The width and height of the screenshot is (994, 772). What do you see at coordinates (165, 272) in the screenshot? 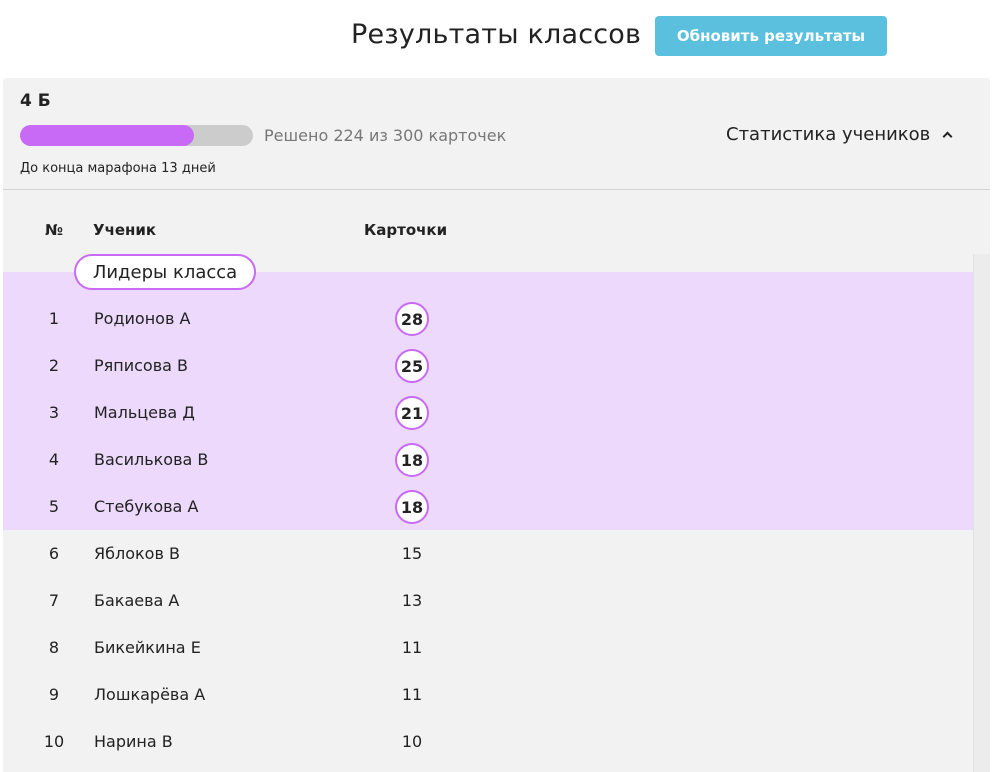
I see `class-leaders-label: Лидеры класса` at bounding box center [165, 272].